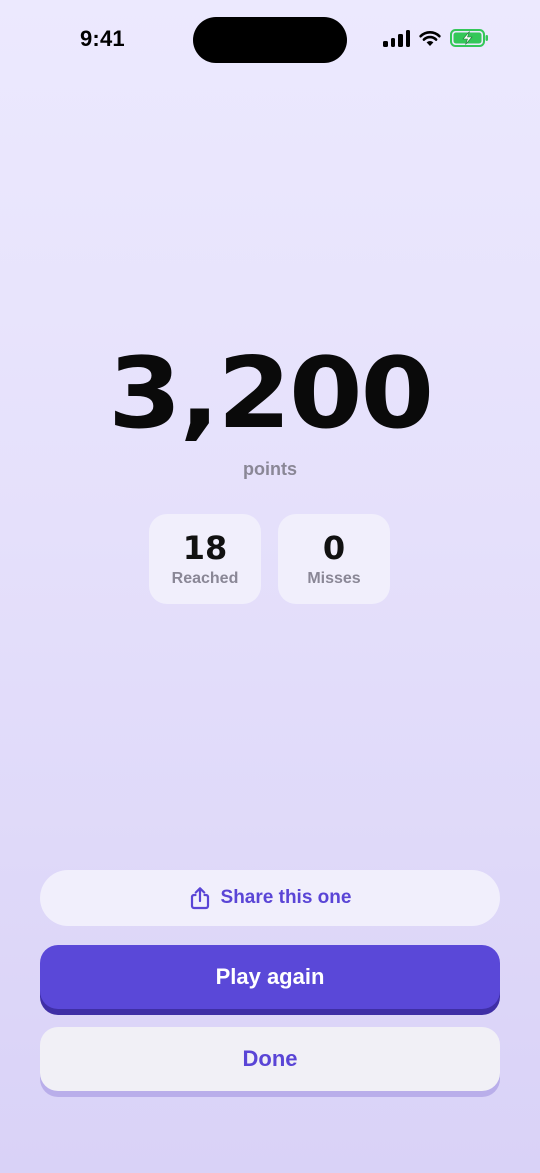  I want to click on score-block: 3,200, so click(270, 394).